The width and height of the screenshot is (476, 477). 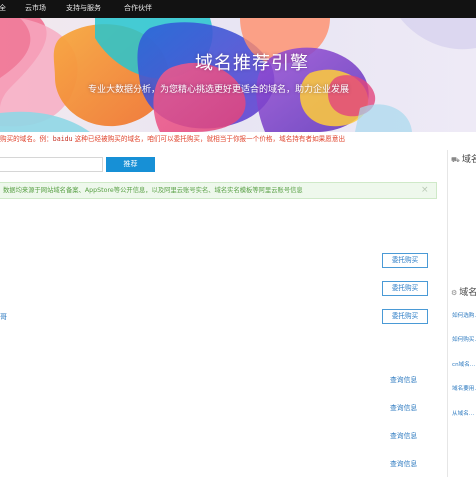 What do you see at coordinates (62, 139) in the screenshot?
I see `notice-example-keyword: baidu` at bounding box center [62, 139].